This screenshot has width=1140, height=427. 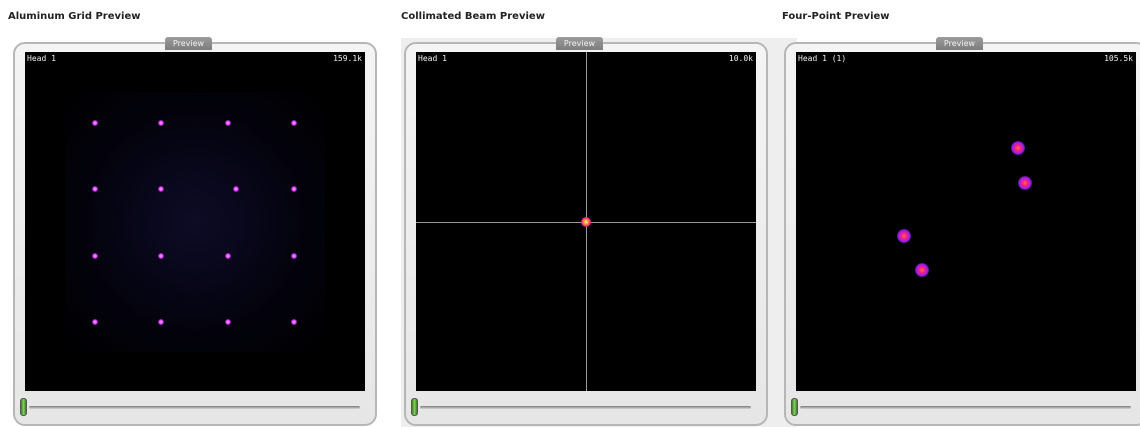 I want to click on count-label: 10.0k, so click(x=740, y=58).